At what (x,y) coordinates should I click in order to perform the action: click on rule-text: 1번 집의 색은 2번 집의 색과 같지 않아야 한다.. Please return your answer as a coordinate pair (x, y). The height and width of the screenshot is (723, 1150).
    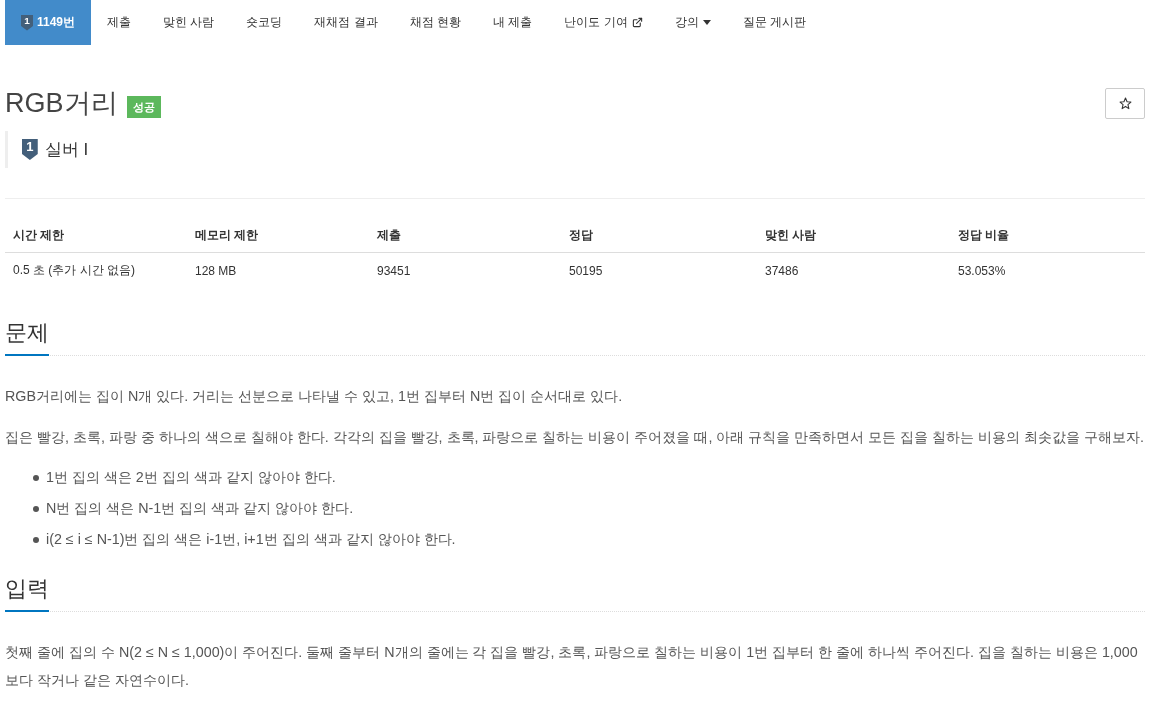
    Looking at the image, I should click on (191, 477).